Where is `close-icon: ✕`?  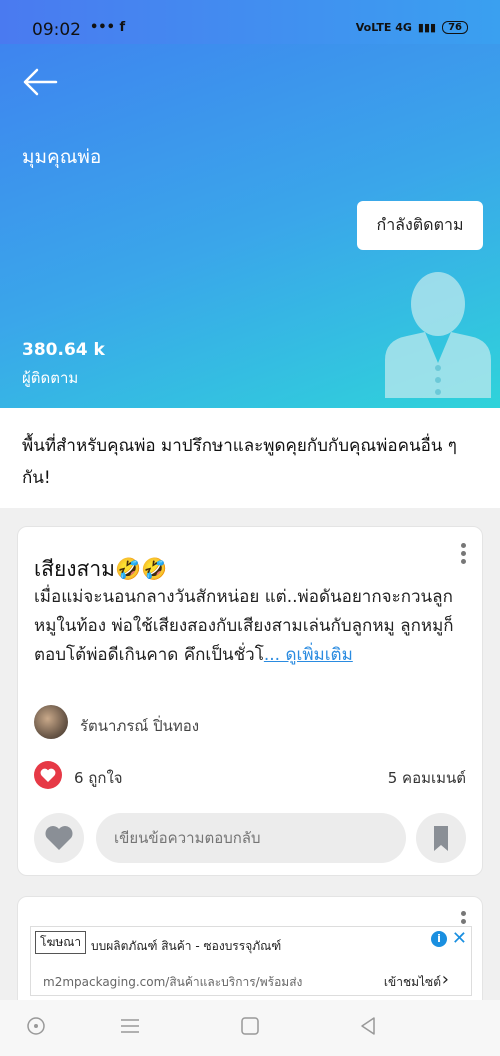 close-icon: ✕ is located at coordinates (459, 938).